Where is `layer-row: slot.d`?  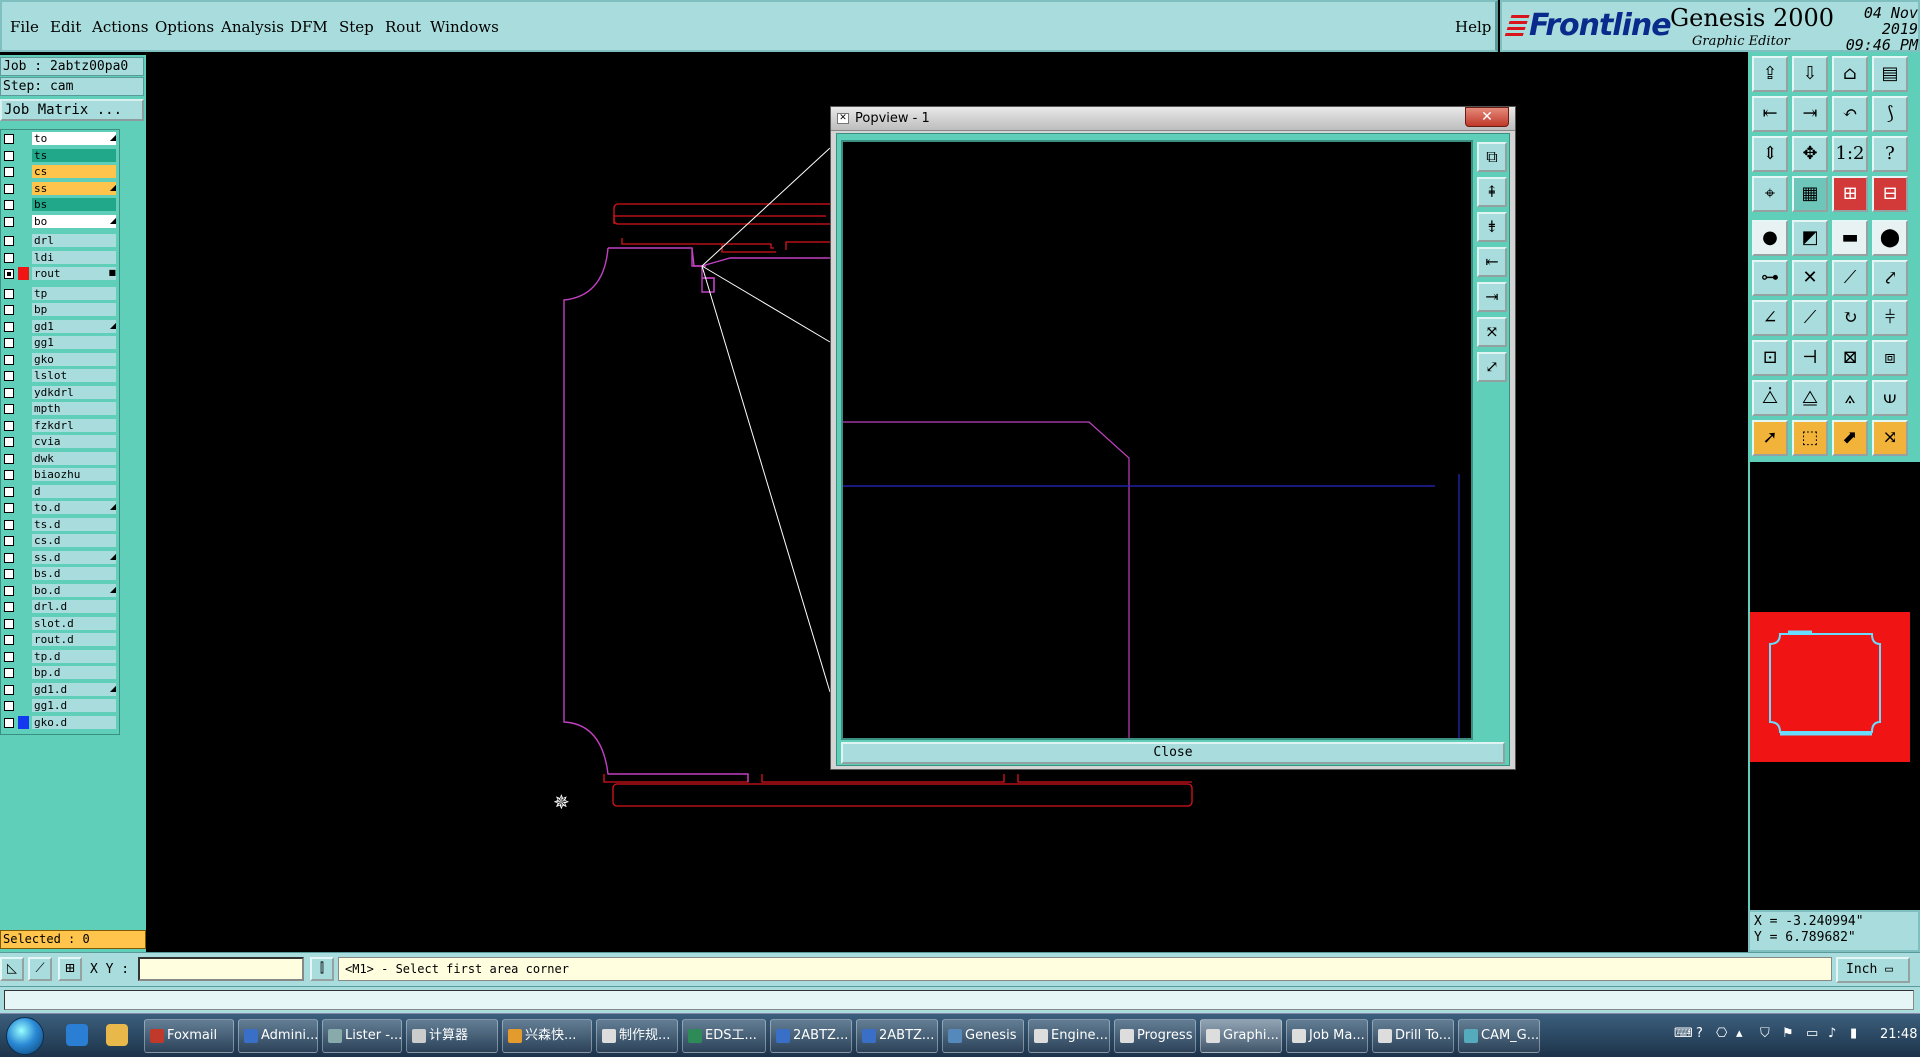 layer-row: slot.d is located at coordinates (60, 623).